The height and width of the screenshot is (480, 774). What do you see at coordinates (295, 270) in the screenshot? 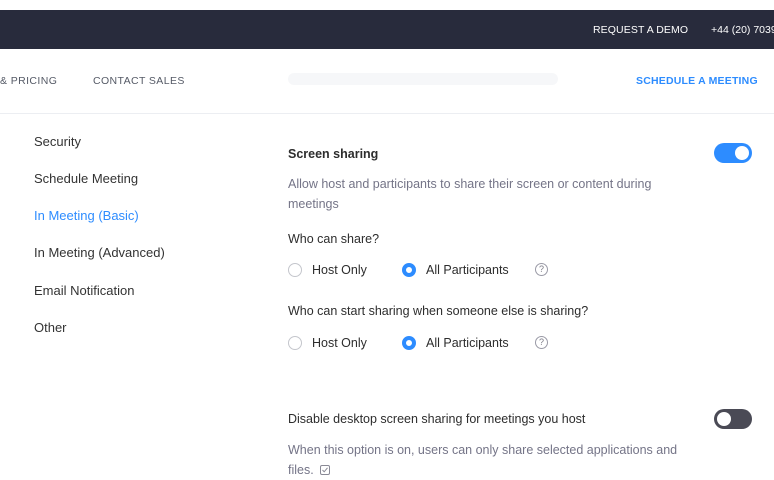
I see `who-can-share-host-only-radio` at bounding box center [295, 270].